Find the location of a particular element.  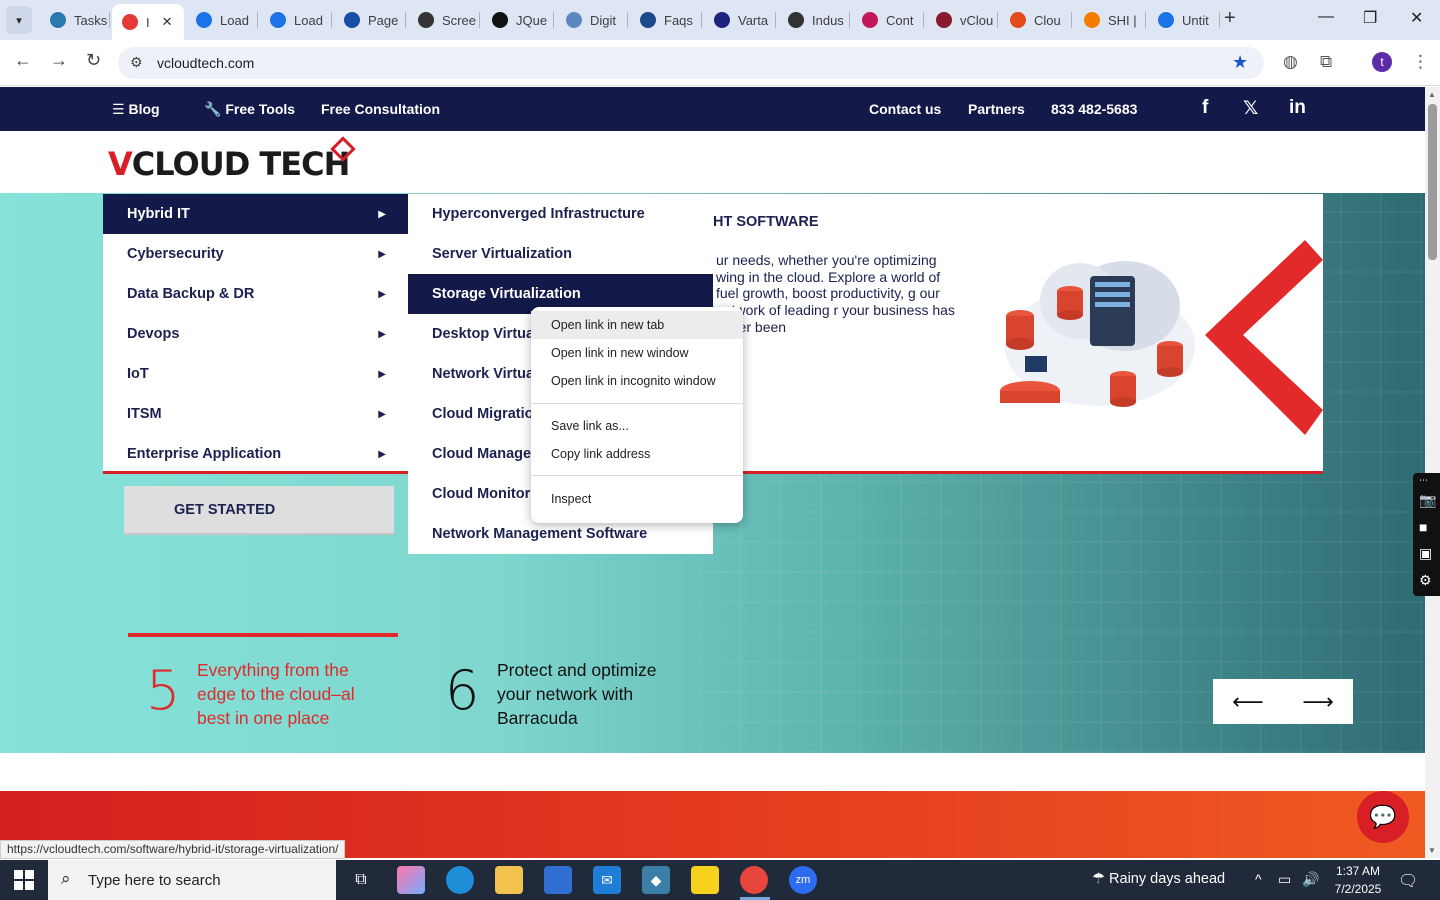

file-explorer-icon is located at coordinates (509, 880).